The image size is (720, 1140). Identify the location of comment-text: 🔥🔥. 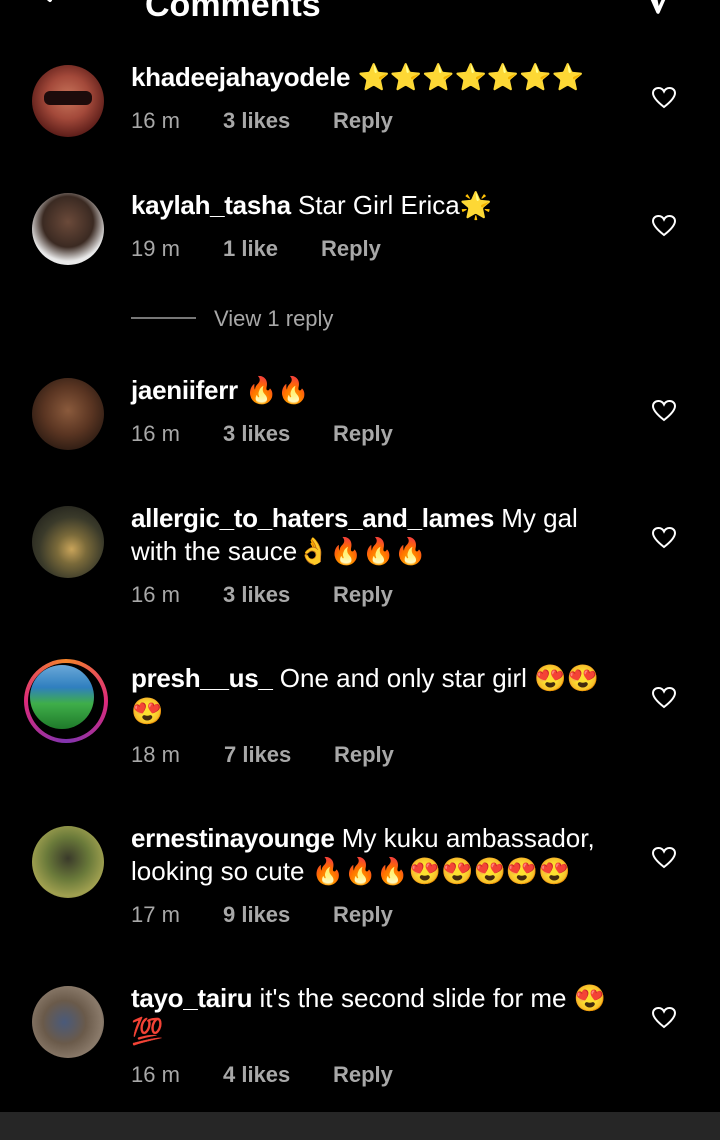
(277, 390).